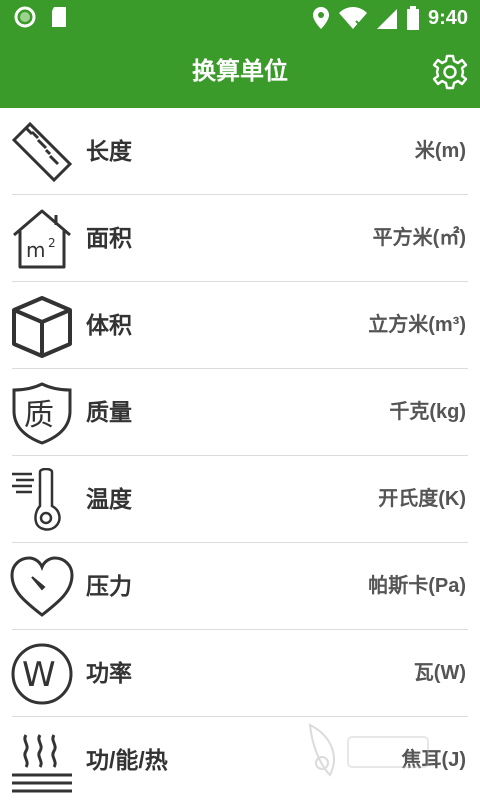 The image size is (480, 800). What do you see at coordinates (352, 18) in the screenshot?
I see `wifi-icon` at bounding box center [352, 18].